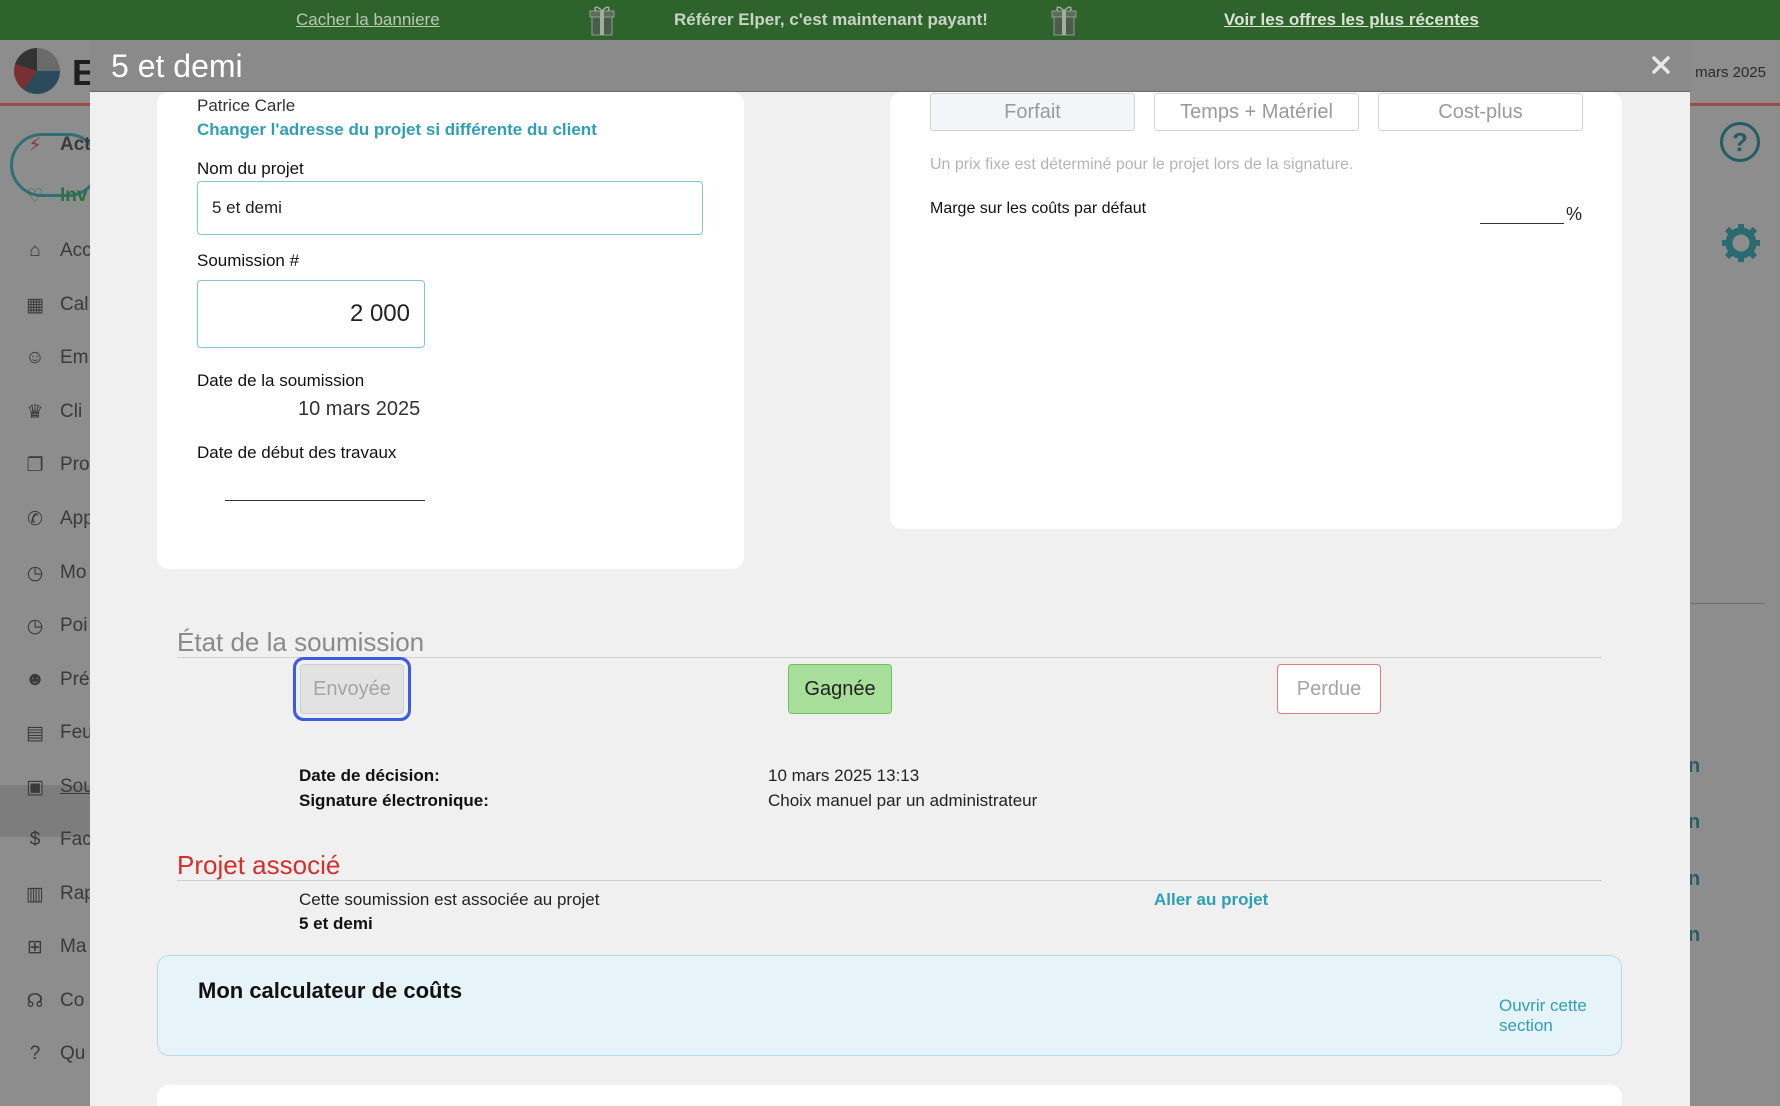 This screenshot has width=1780, height=1106. What do you see at coordinates (450, 208) in the screenshot?
I see `project-name-input` at bounding box center [450, 208].